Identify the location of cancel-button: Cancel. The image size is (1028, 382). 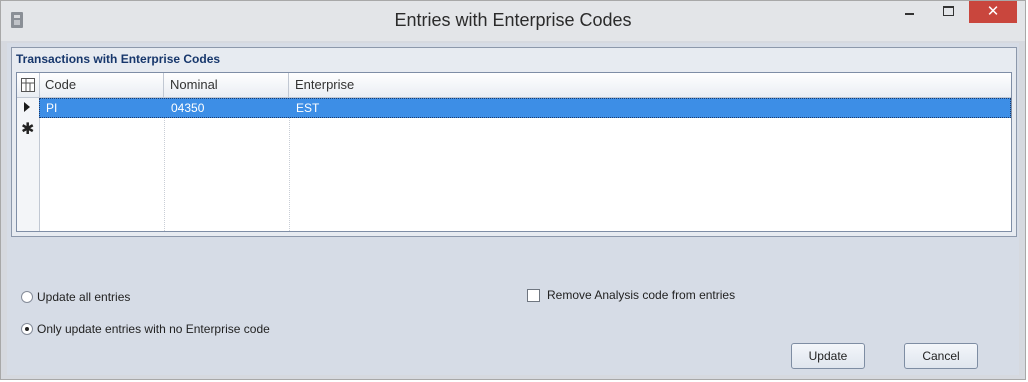
(941, 356).